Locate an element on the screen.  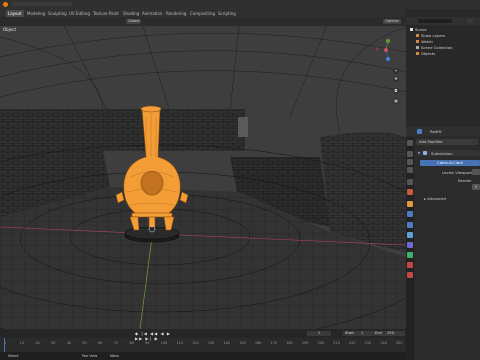
objects-icon is located at coordinates (417, 53).